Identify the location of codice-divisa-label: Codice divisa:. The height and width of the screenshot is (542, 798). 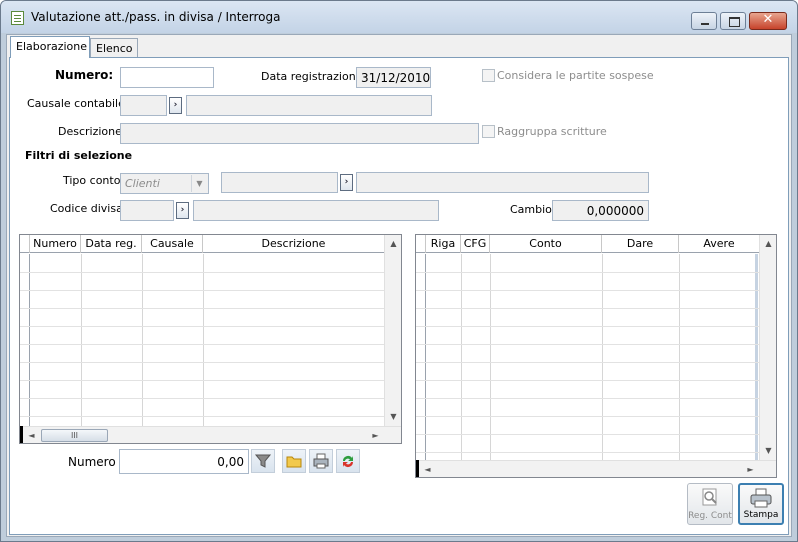
(88, 208).